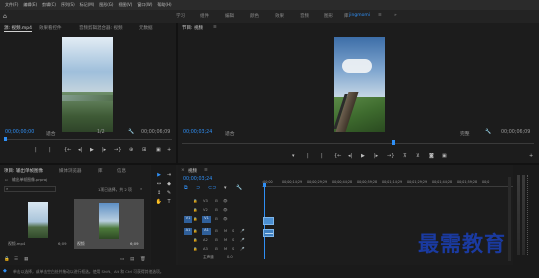 This screenshot has height=278, width=539. I want to click on razor-tool-icon: ◆, so click(169, 184).